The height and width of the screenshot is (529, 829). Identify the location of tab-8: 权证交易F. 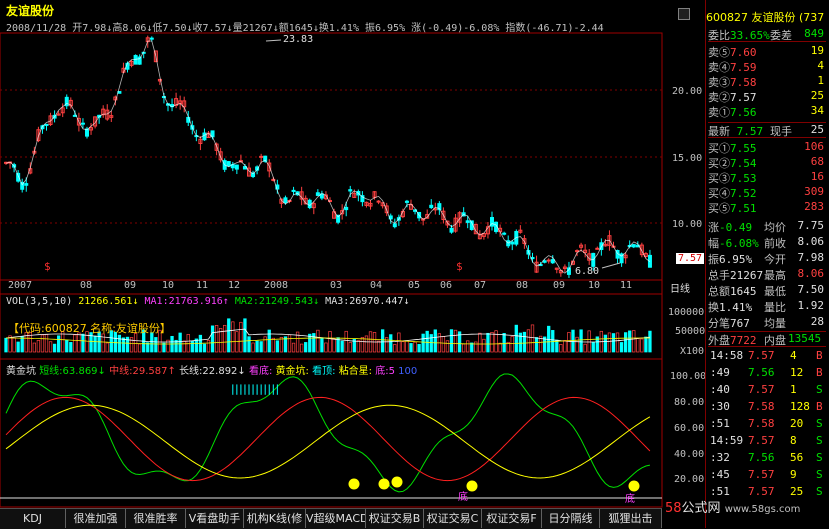
(512, 518).